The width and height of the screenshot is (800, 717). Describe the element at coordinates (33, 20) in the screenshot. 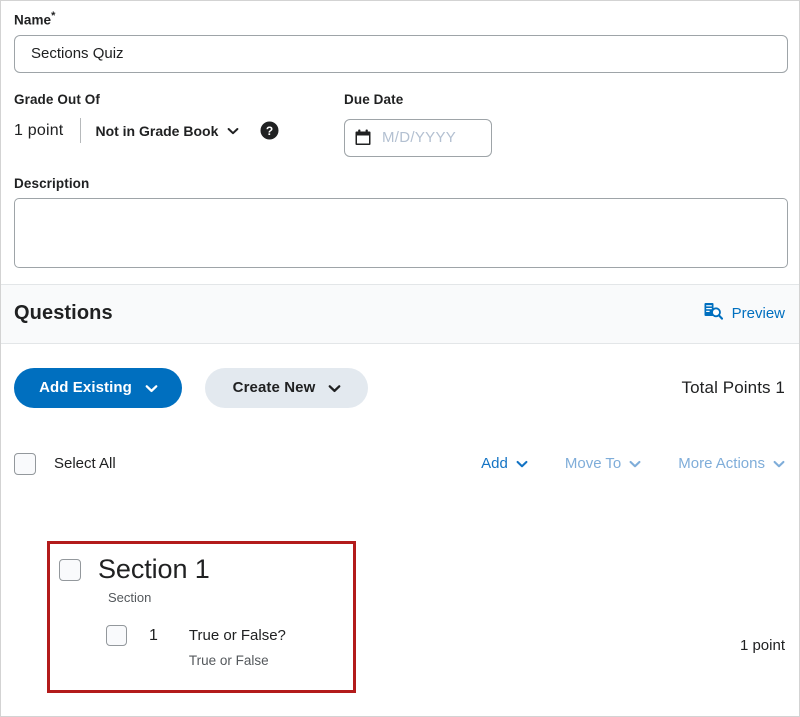

I see `name-label-text: Name` at that location.